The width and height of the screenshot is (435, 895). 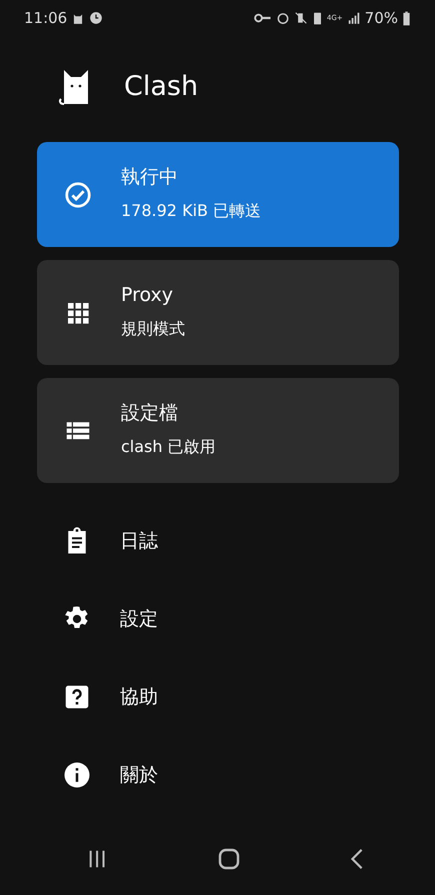 What do you see at coordinates (406, 18) in the screenshot?
I see `battery-icon` at bounding box center [406, 18].